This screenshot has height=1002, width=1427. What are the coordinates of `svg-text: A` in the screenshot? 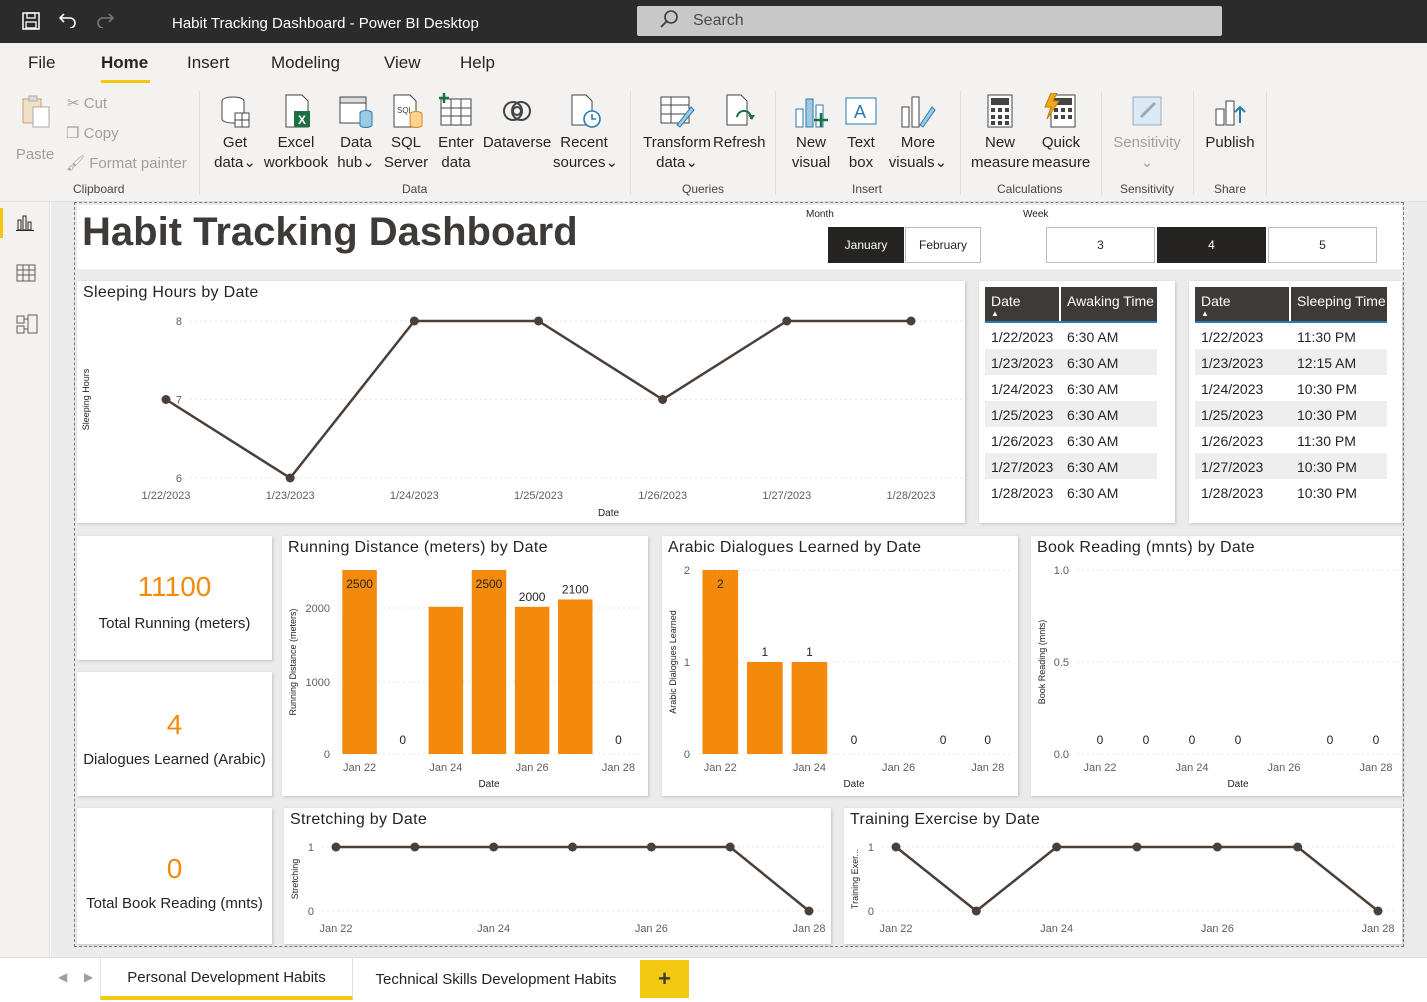 It's located at (860, 112).